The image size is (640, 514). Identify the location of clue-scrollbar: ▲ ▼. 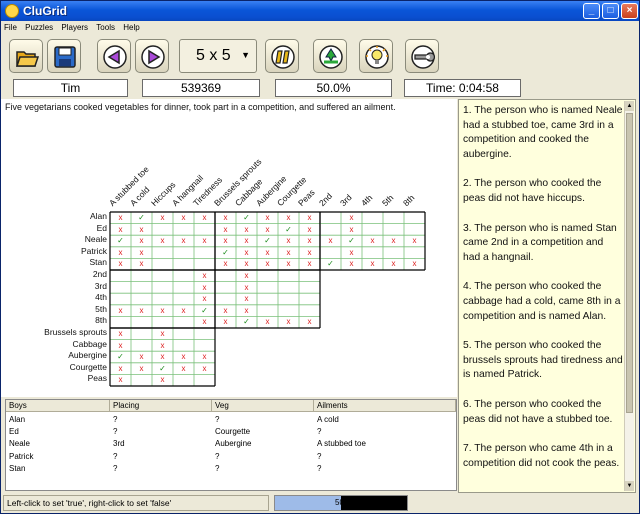
(629, 296).